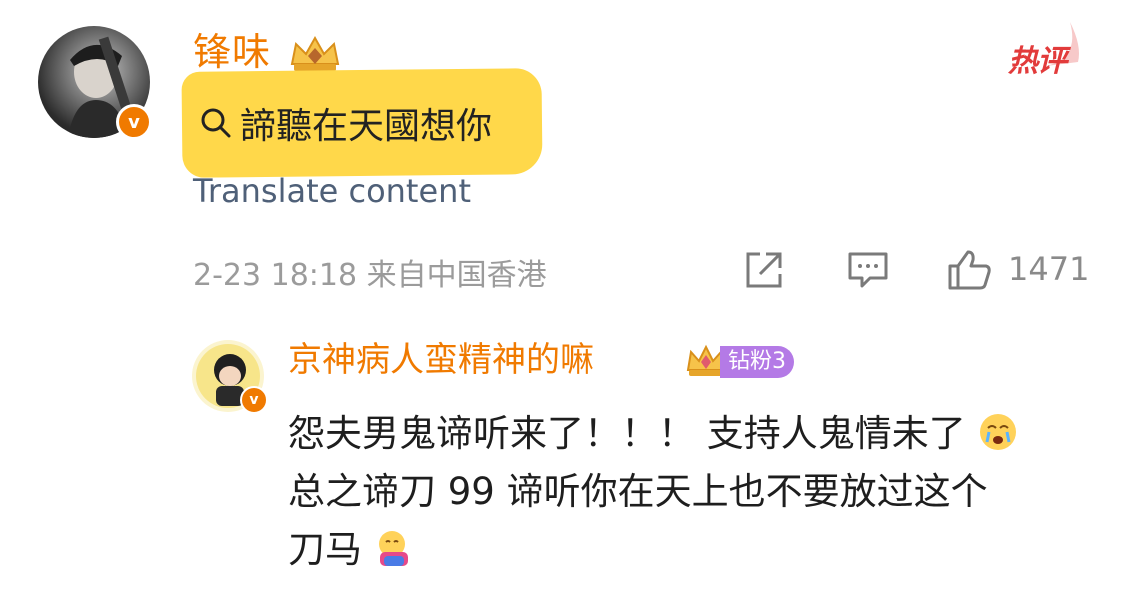  What do you see at coordinates (693, 434) in the screenshot?
I see `reply-line: 怨夫男鬼谛听来了！！！ 支持人鬼情未了` at bounding box center [693, 434].